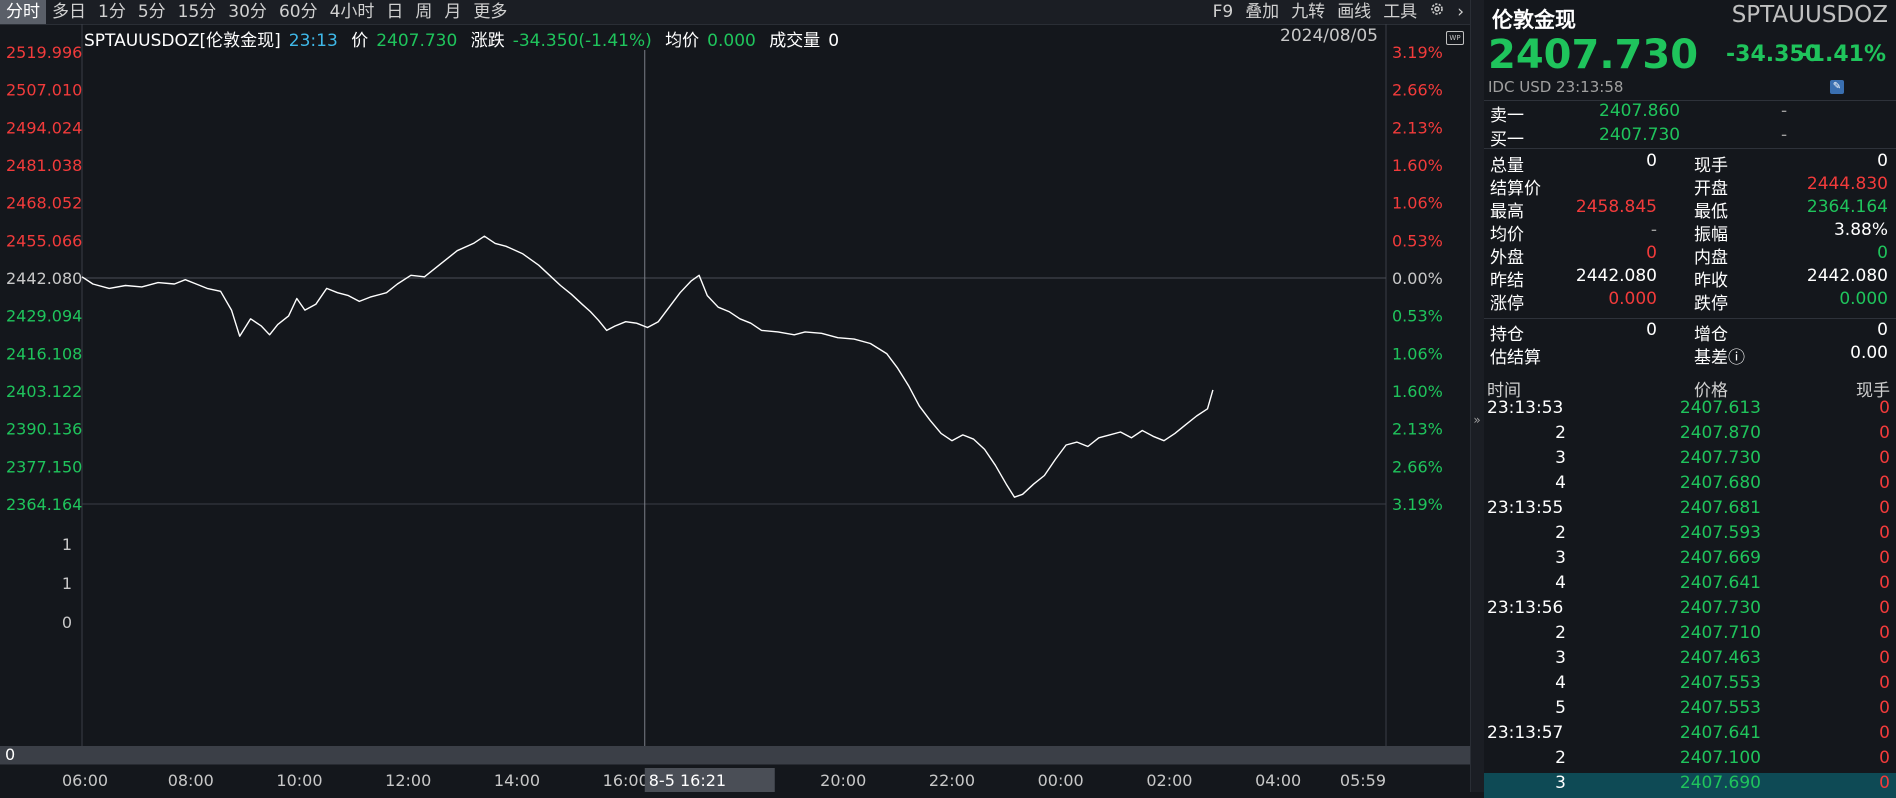 This screenshot has width=1896, height=798. What do you see at coordinates (1784, 135) in the screenshot?
I see `bid-volume: -` at bounding box center [1784, 135].